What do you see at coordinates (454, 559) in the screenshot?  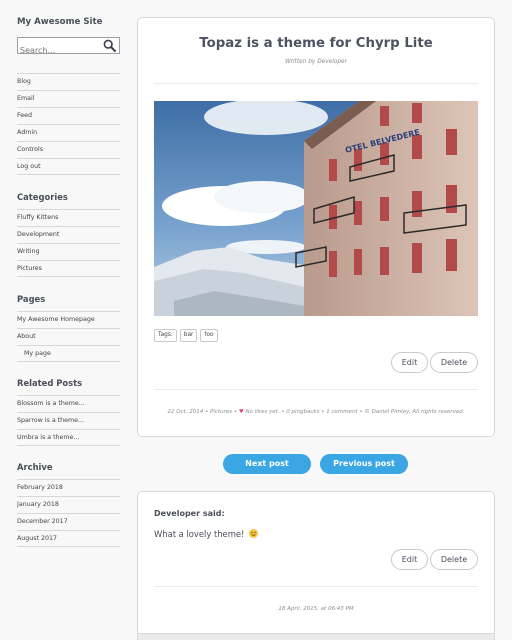 I see `delete-comment-button: Delete` at bounding box center [454, 559].